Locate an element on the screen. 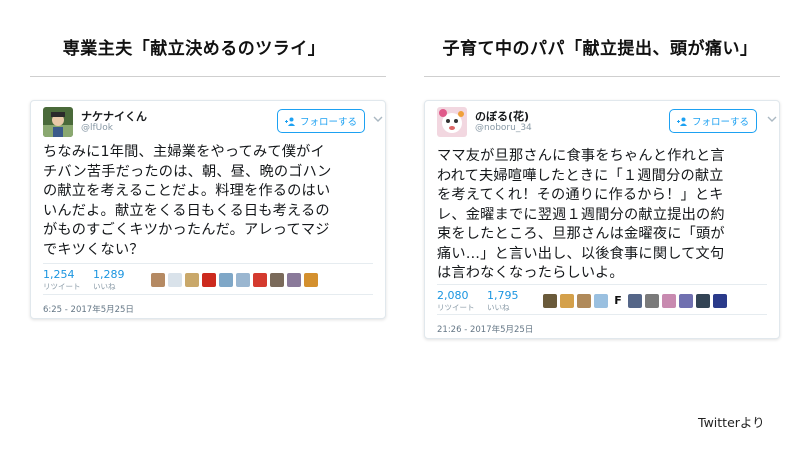 This screenshot has height=450, width=800. tweet-header: ナケナイくん @lfUok フォローする is located at coordinates (213, 124).